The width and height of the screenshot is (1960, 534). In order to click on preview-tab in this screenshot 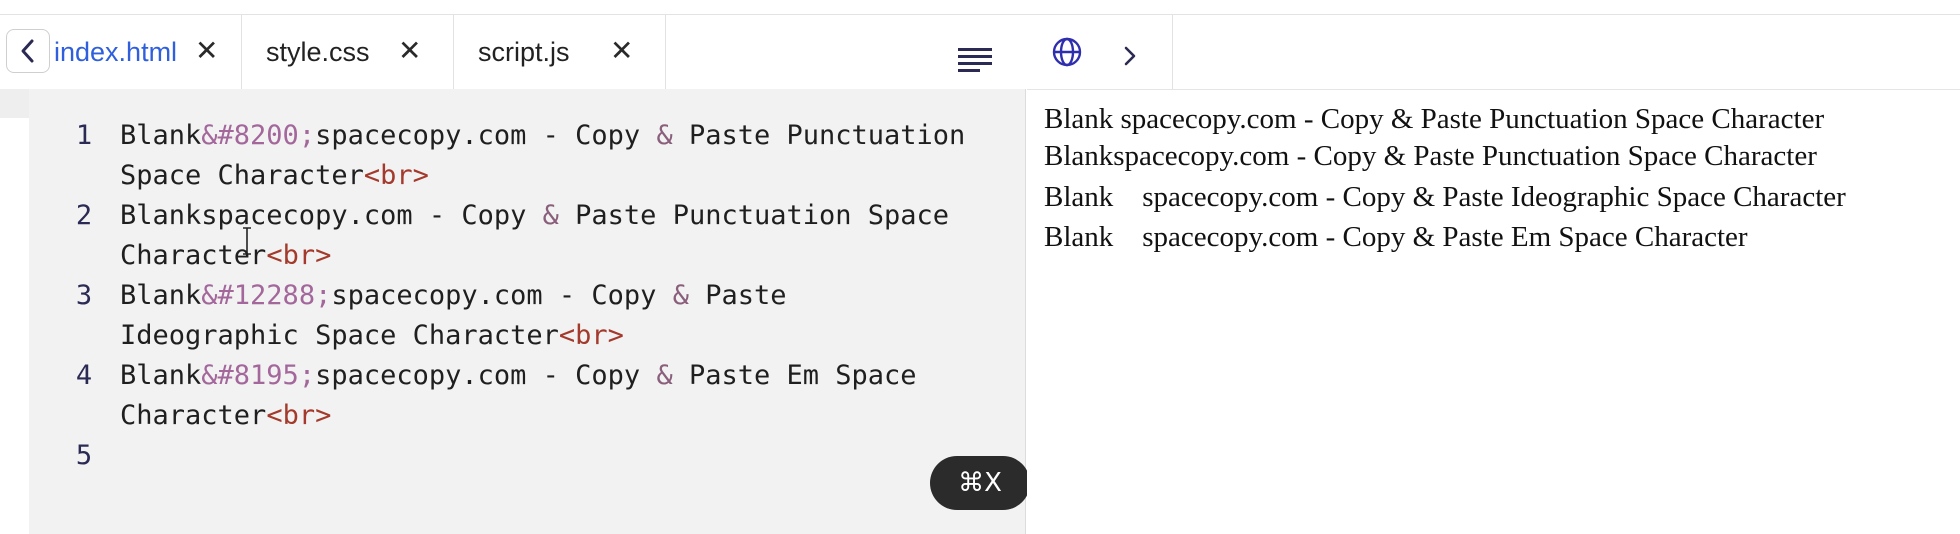, I will do `click(1100, 52)`.